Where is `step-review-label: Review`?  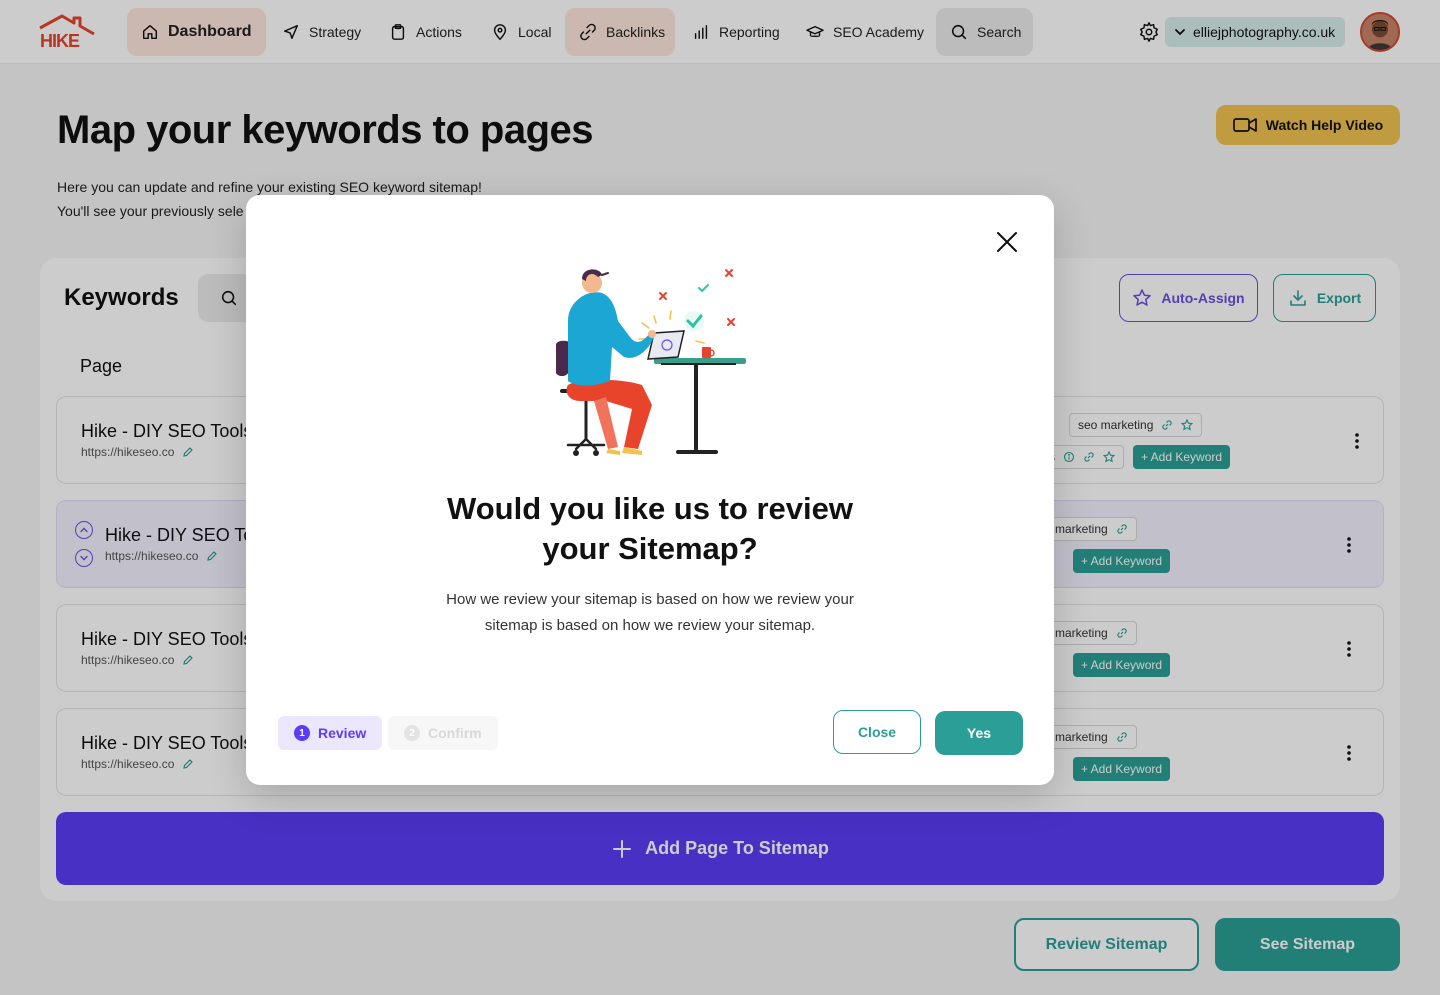
step-review-label: Review is located at coordinates (342, 733).